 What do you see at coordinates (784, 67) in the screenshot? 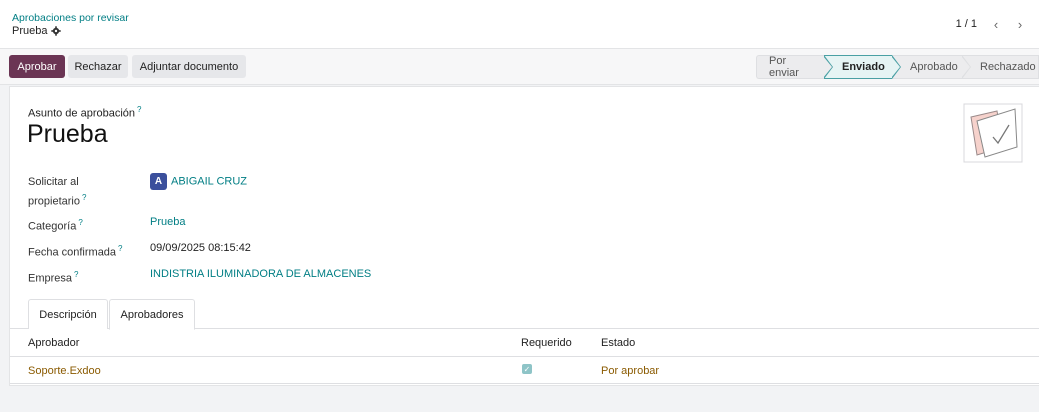
I see `stage-label: Por enviar` at bounding box center [784, 67].